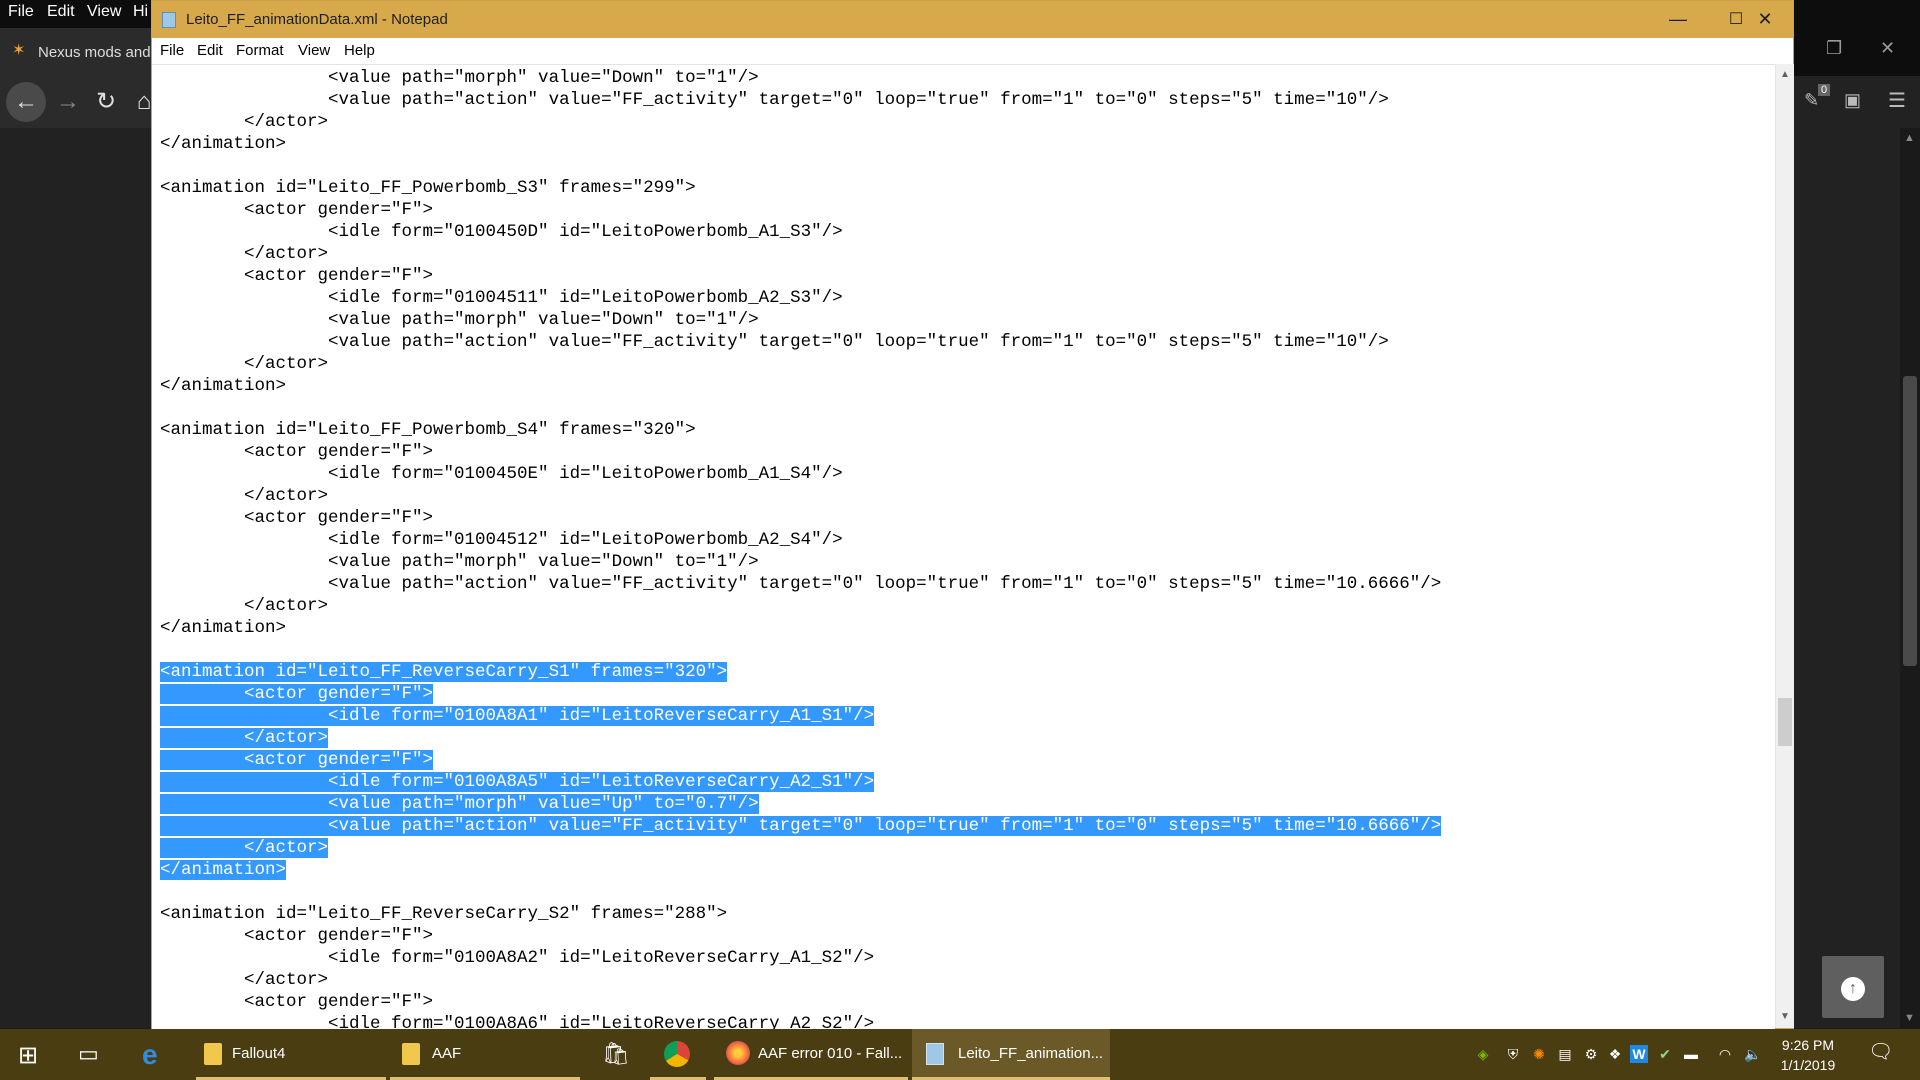 Image resolution: width=1920 pixels, height=1080 pixels. I want to click on restore-icon: ❐, so click(1834, 48).